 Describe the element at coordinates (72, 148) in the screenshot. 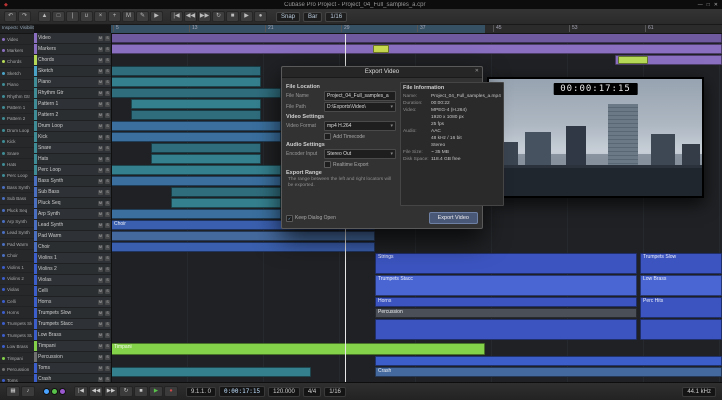

I see `track-header: Snare M S` at that location.